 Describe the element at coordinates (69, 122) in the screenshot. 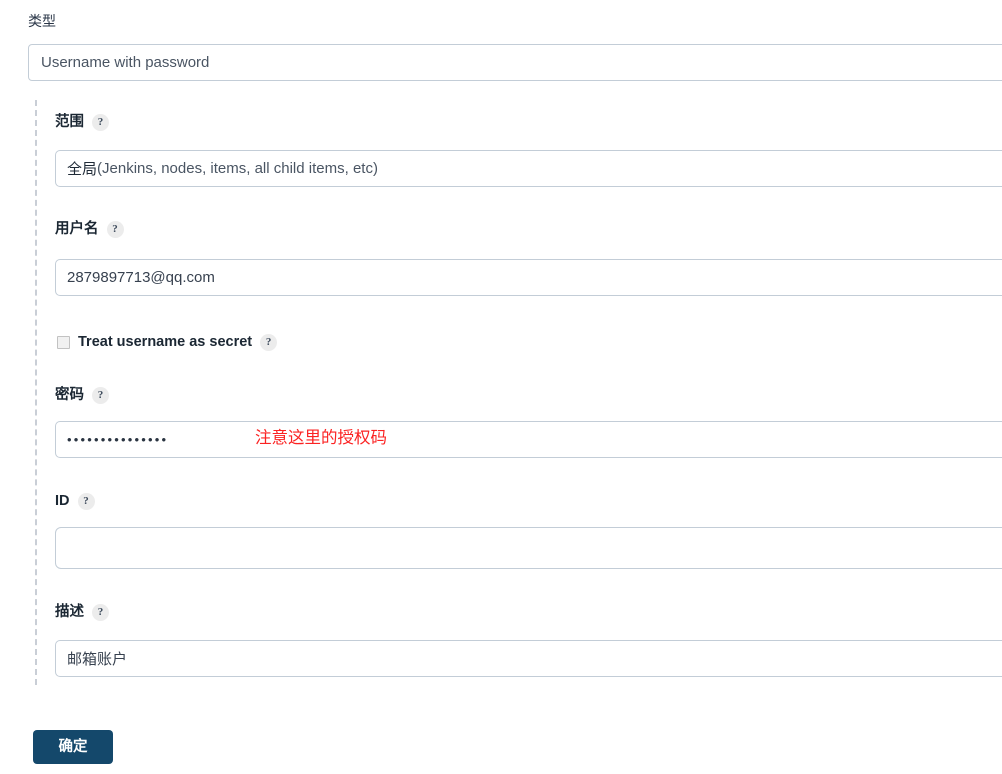

I see `scope-label: 范围` at that location.